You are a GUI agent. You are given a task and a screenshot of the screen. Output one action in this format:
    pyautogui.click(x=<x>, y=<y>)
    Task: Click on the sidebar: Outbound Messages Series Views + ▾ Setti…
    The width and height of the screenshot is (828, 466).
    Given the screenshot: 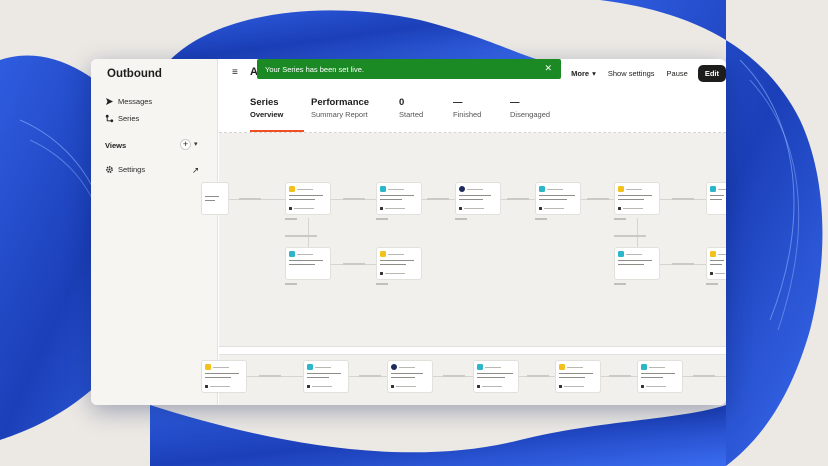 What is the action you would take?
    pyautogui.click(x=154, y=232)
    